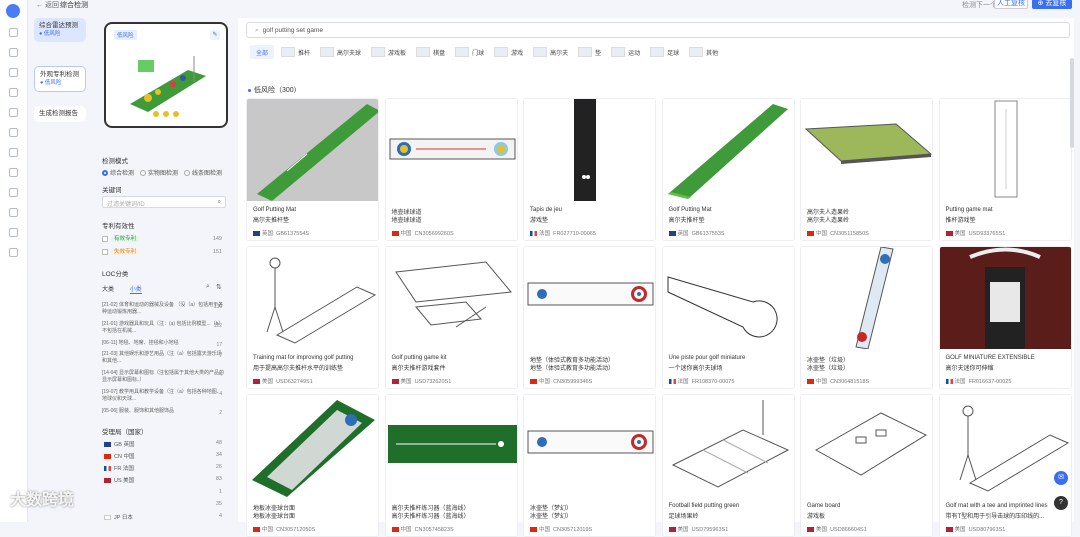 This screenshot has width=1080, height=537. I want to click on doc-icon, so click(13, 132).